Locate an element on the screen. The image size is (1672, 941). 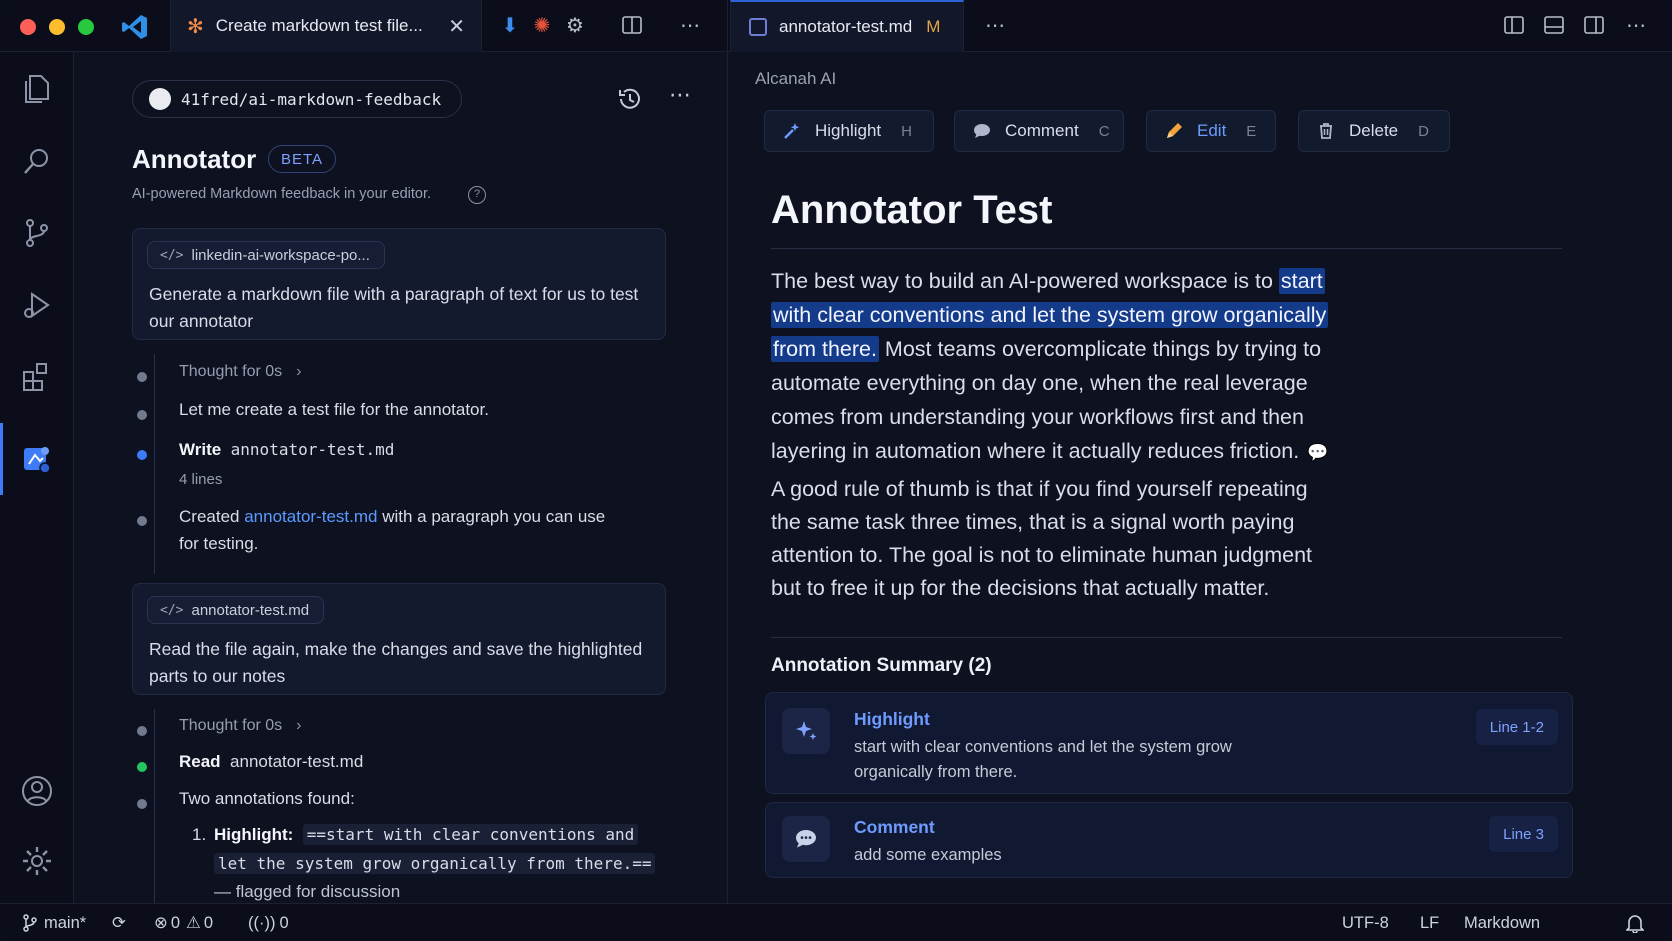
split-panel-icon is located at coordinates (632, 26).